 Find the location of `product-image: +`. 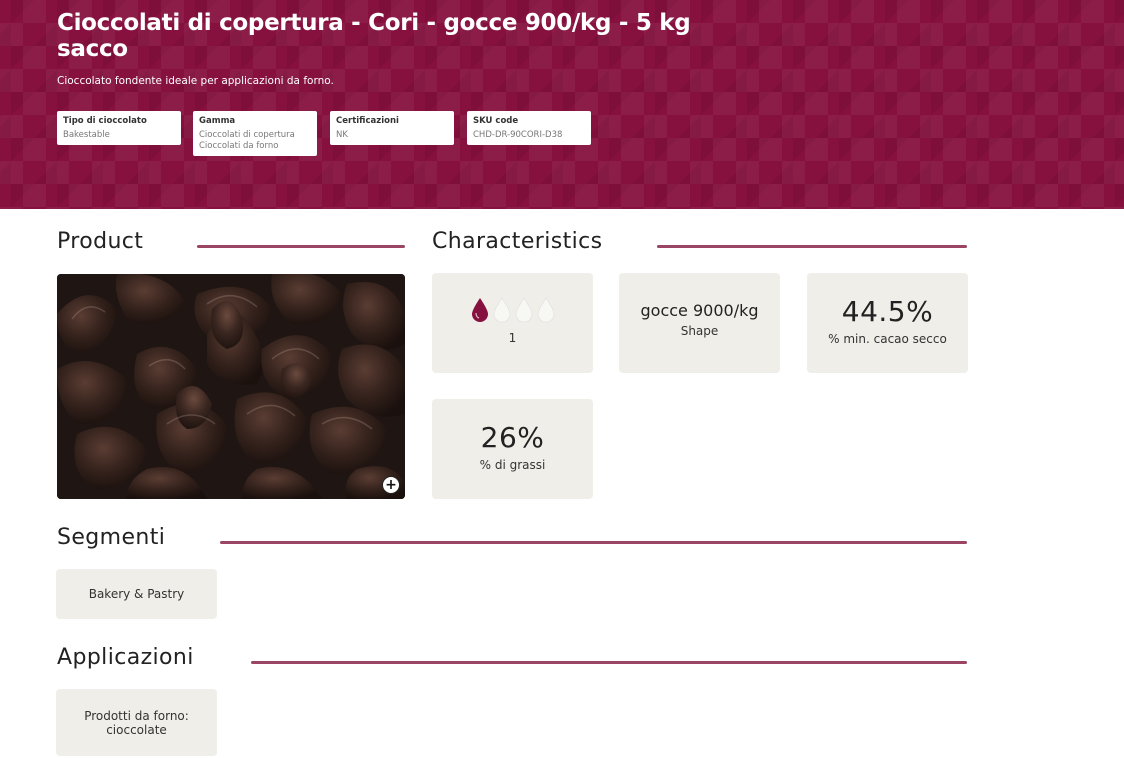

product-image: + is located at coordinates (231, 386).